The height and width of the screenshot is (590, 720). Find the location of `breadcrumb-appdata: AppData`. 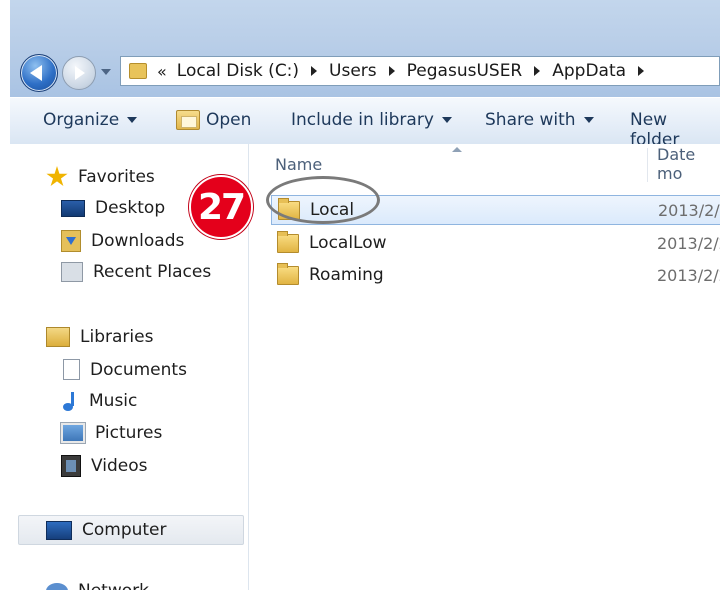

breadcrumb-appdata: AppData is located at coordinates (604, 71).